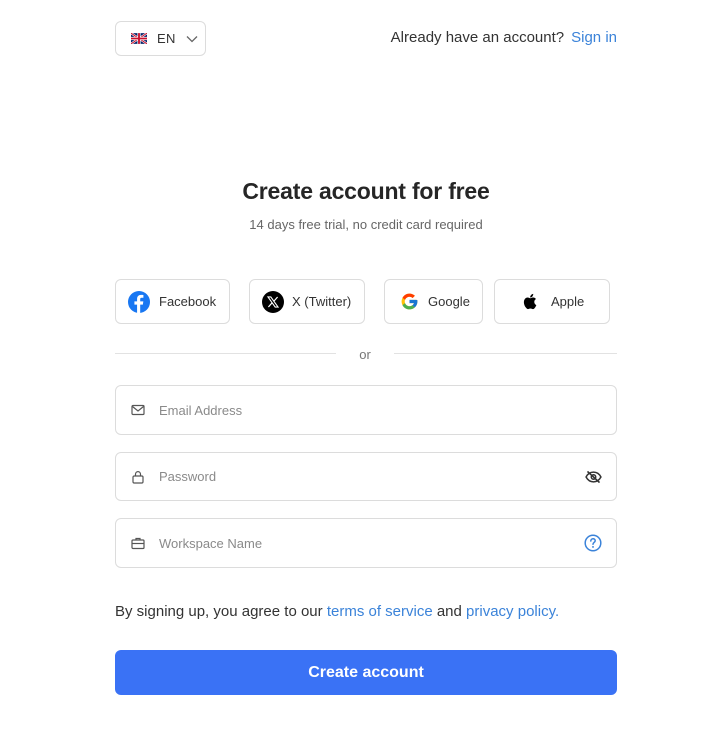 Image resolution: width=724 pixels, height=735 pixels. Describe the element at coordinates (594, 37) in the screenshot. I see `sign-in-link: Sign in` at that location.